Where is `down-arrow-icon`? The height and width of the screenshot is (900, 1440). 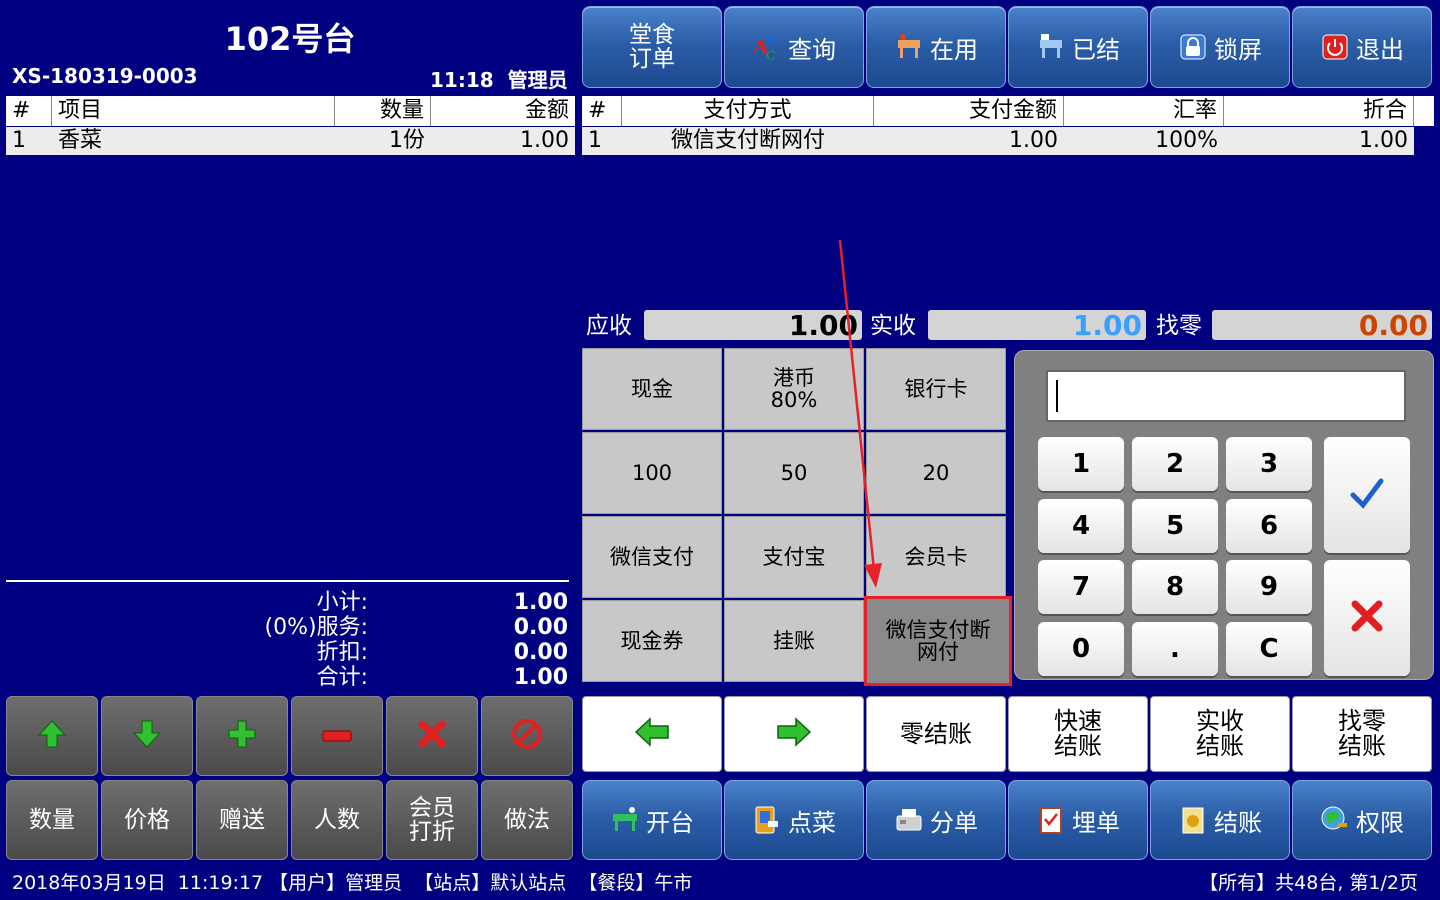
down-arrow-icon is located at coordinates (147, 736).